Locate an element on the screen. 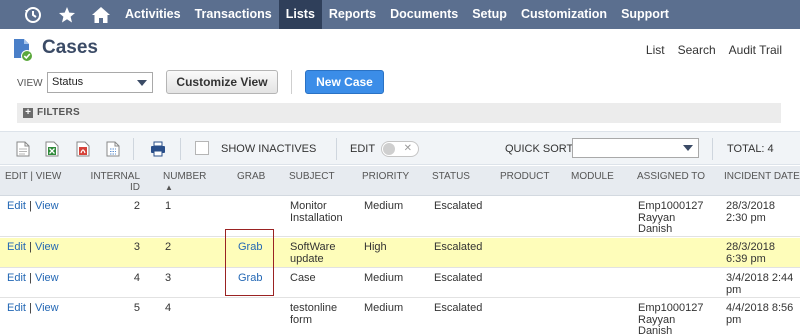 The image size is (800, 336). nav-support: Support is located at coordinates (645, 14).